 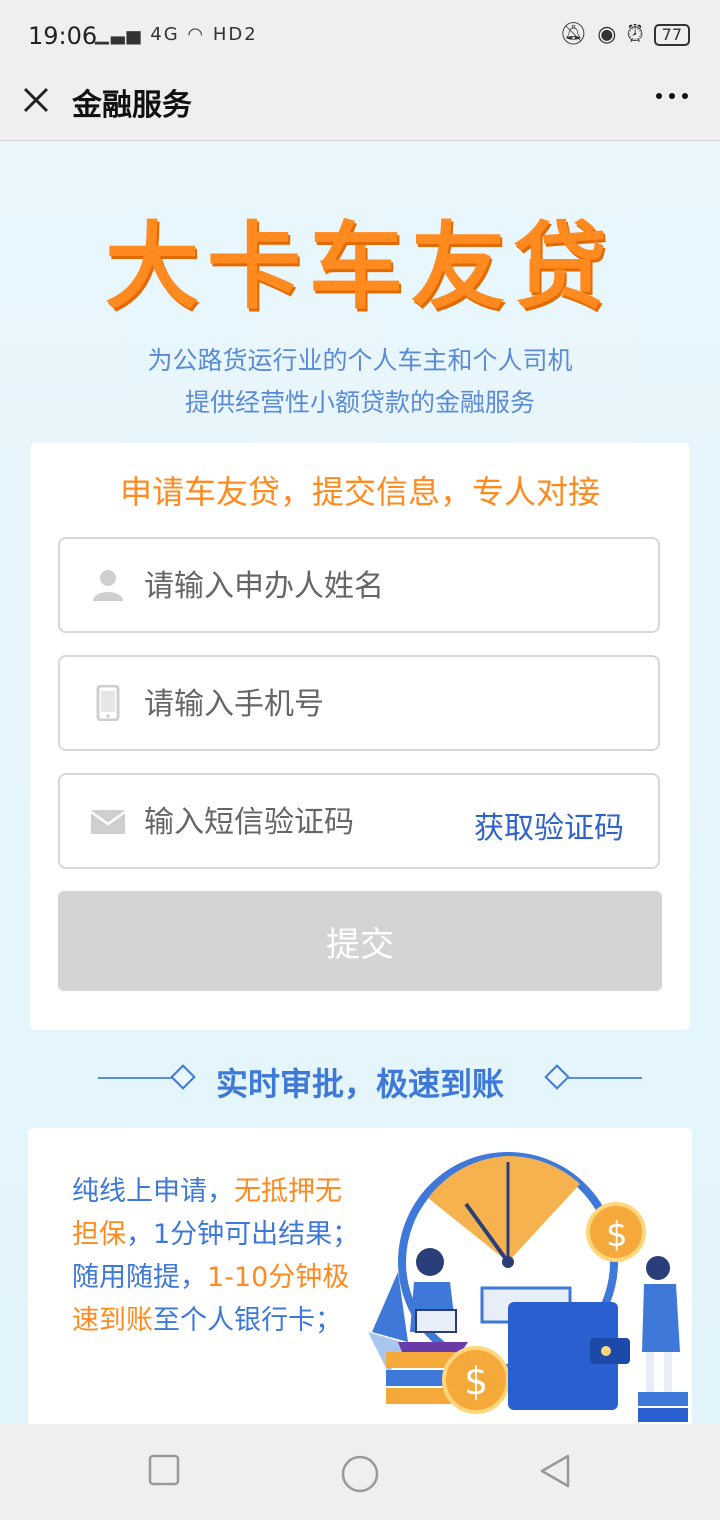 What do you see at coordinates (360, 360) in the screenshot?
I see `brand-subtitle-line1: 为公路货运行业的个人车主和个人司机` at bounding box center [360, 360].